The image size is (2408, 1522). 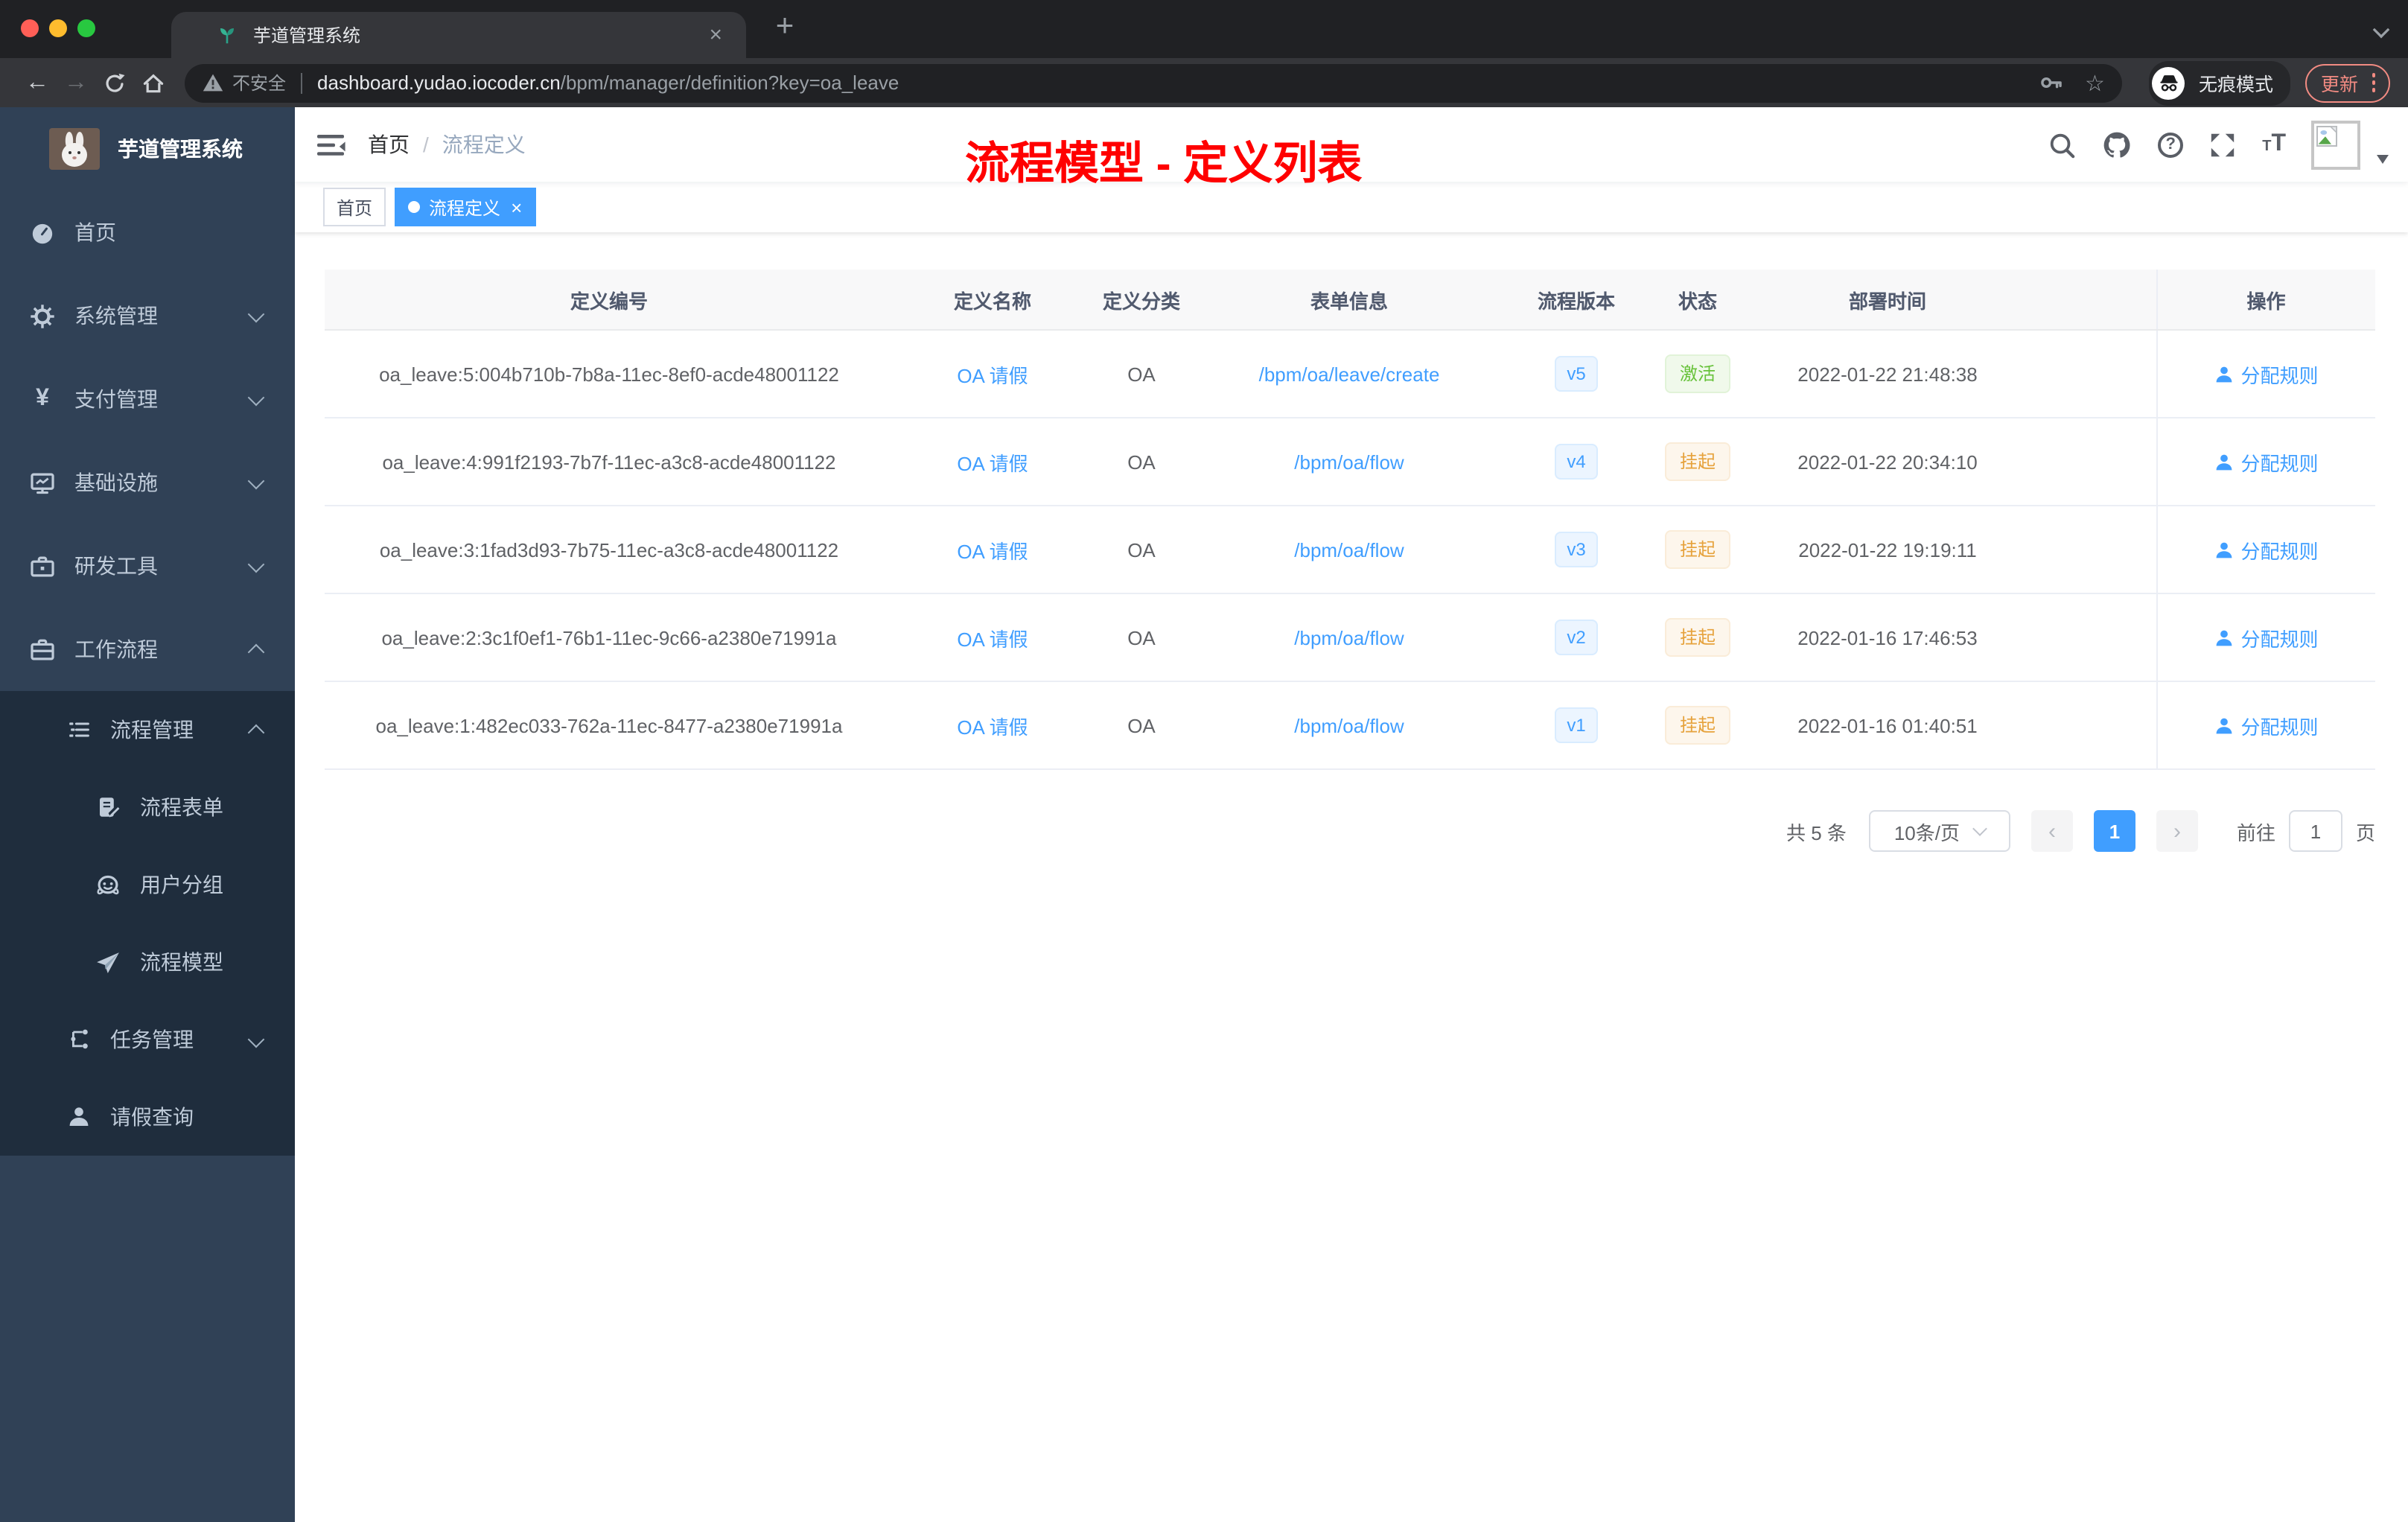 I want to click on sidebar-item-payment: ¥ 支付管理, so click(x=147, y=399).